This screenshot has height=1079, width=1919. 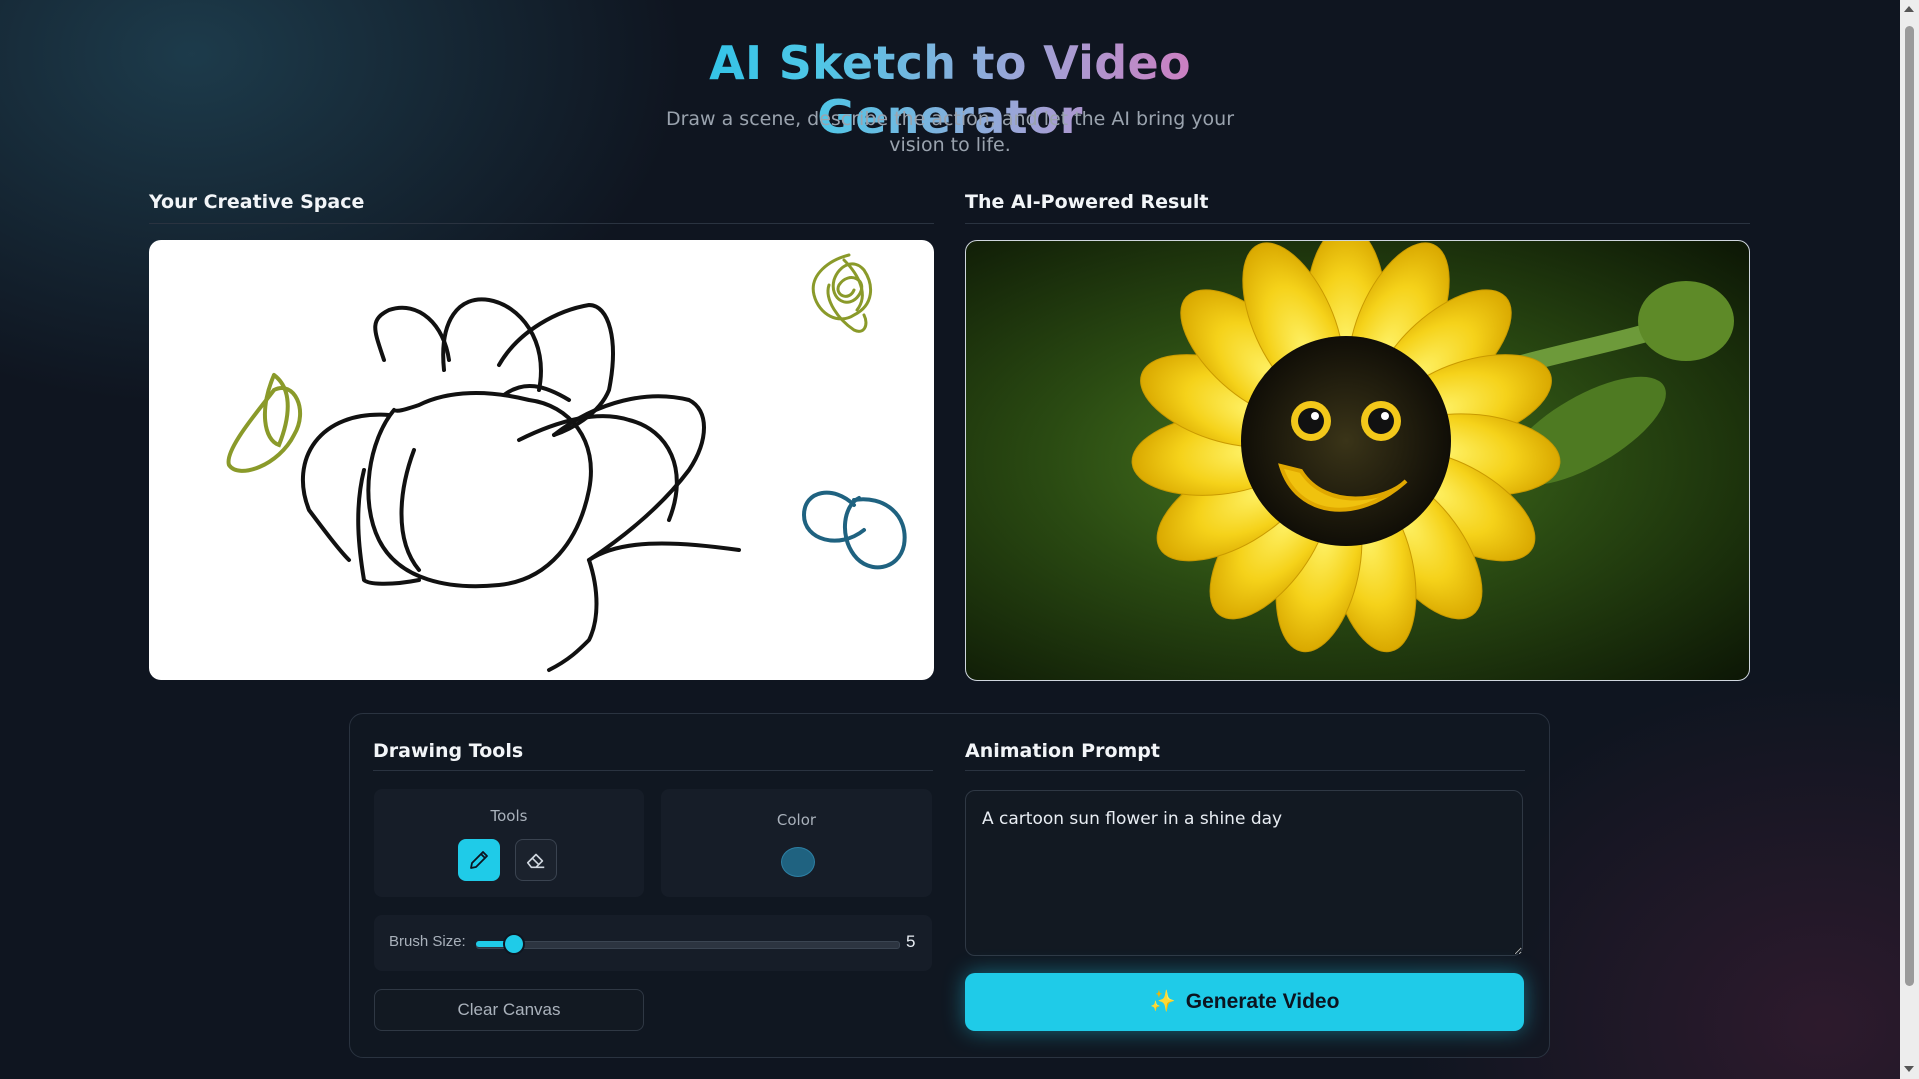 What do you see at coordinates (566, 462) in the screenshot?
I see `sketch-drawing` at bounding box center [566, 462].